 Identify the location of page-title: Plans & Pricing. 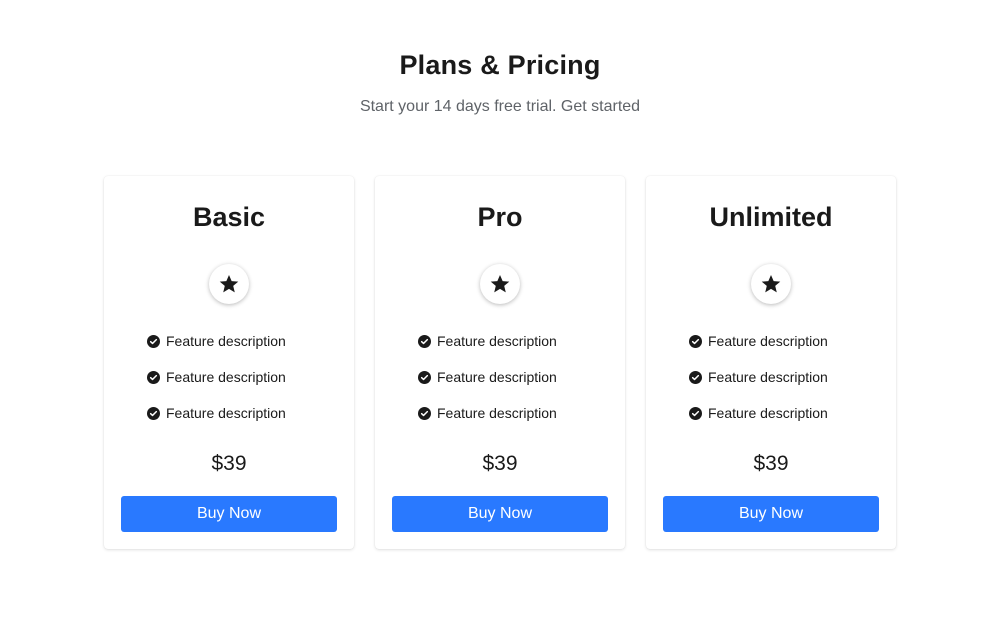
(500, 65).